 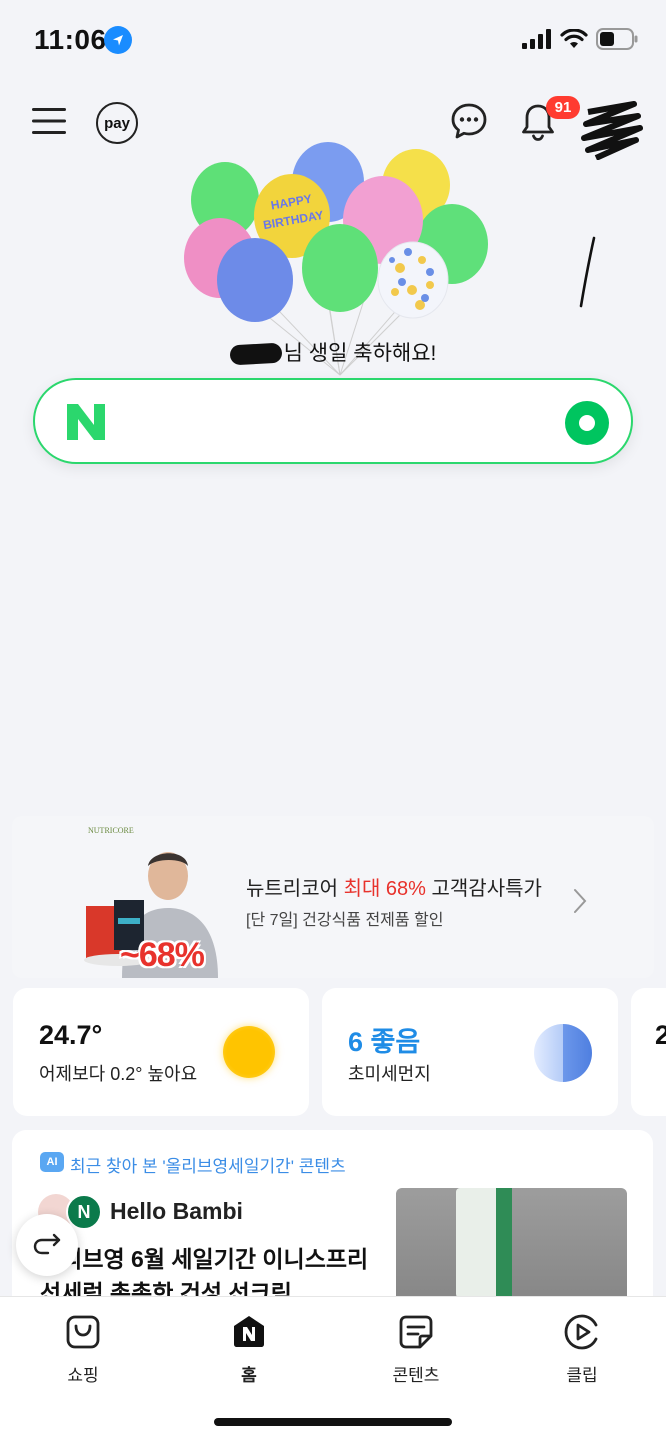 I want to click on ad-title-suffix: 고객감사특가, so click(x=483, y=889).